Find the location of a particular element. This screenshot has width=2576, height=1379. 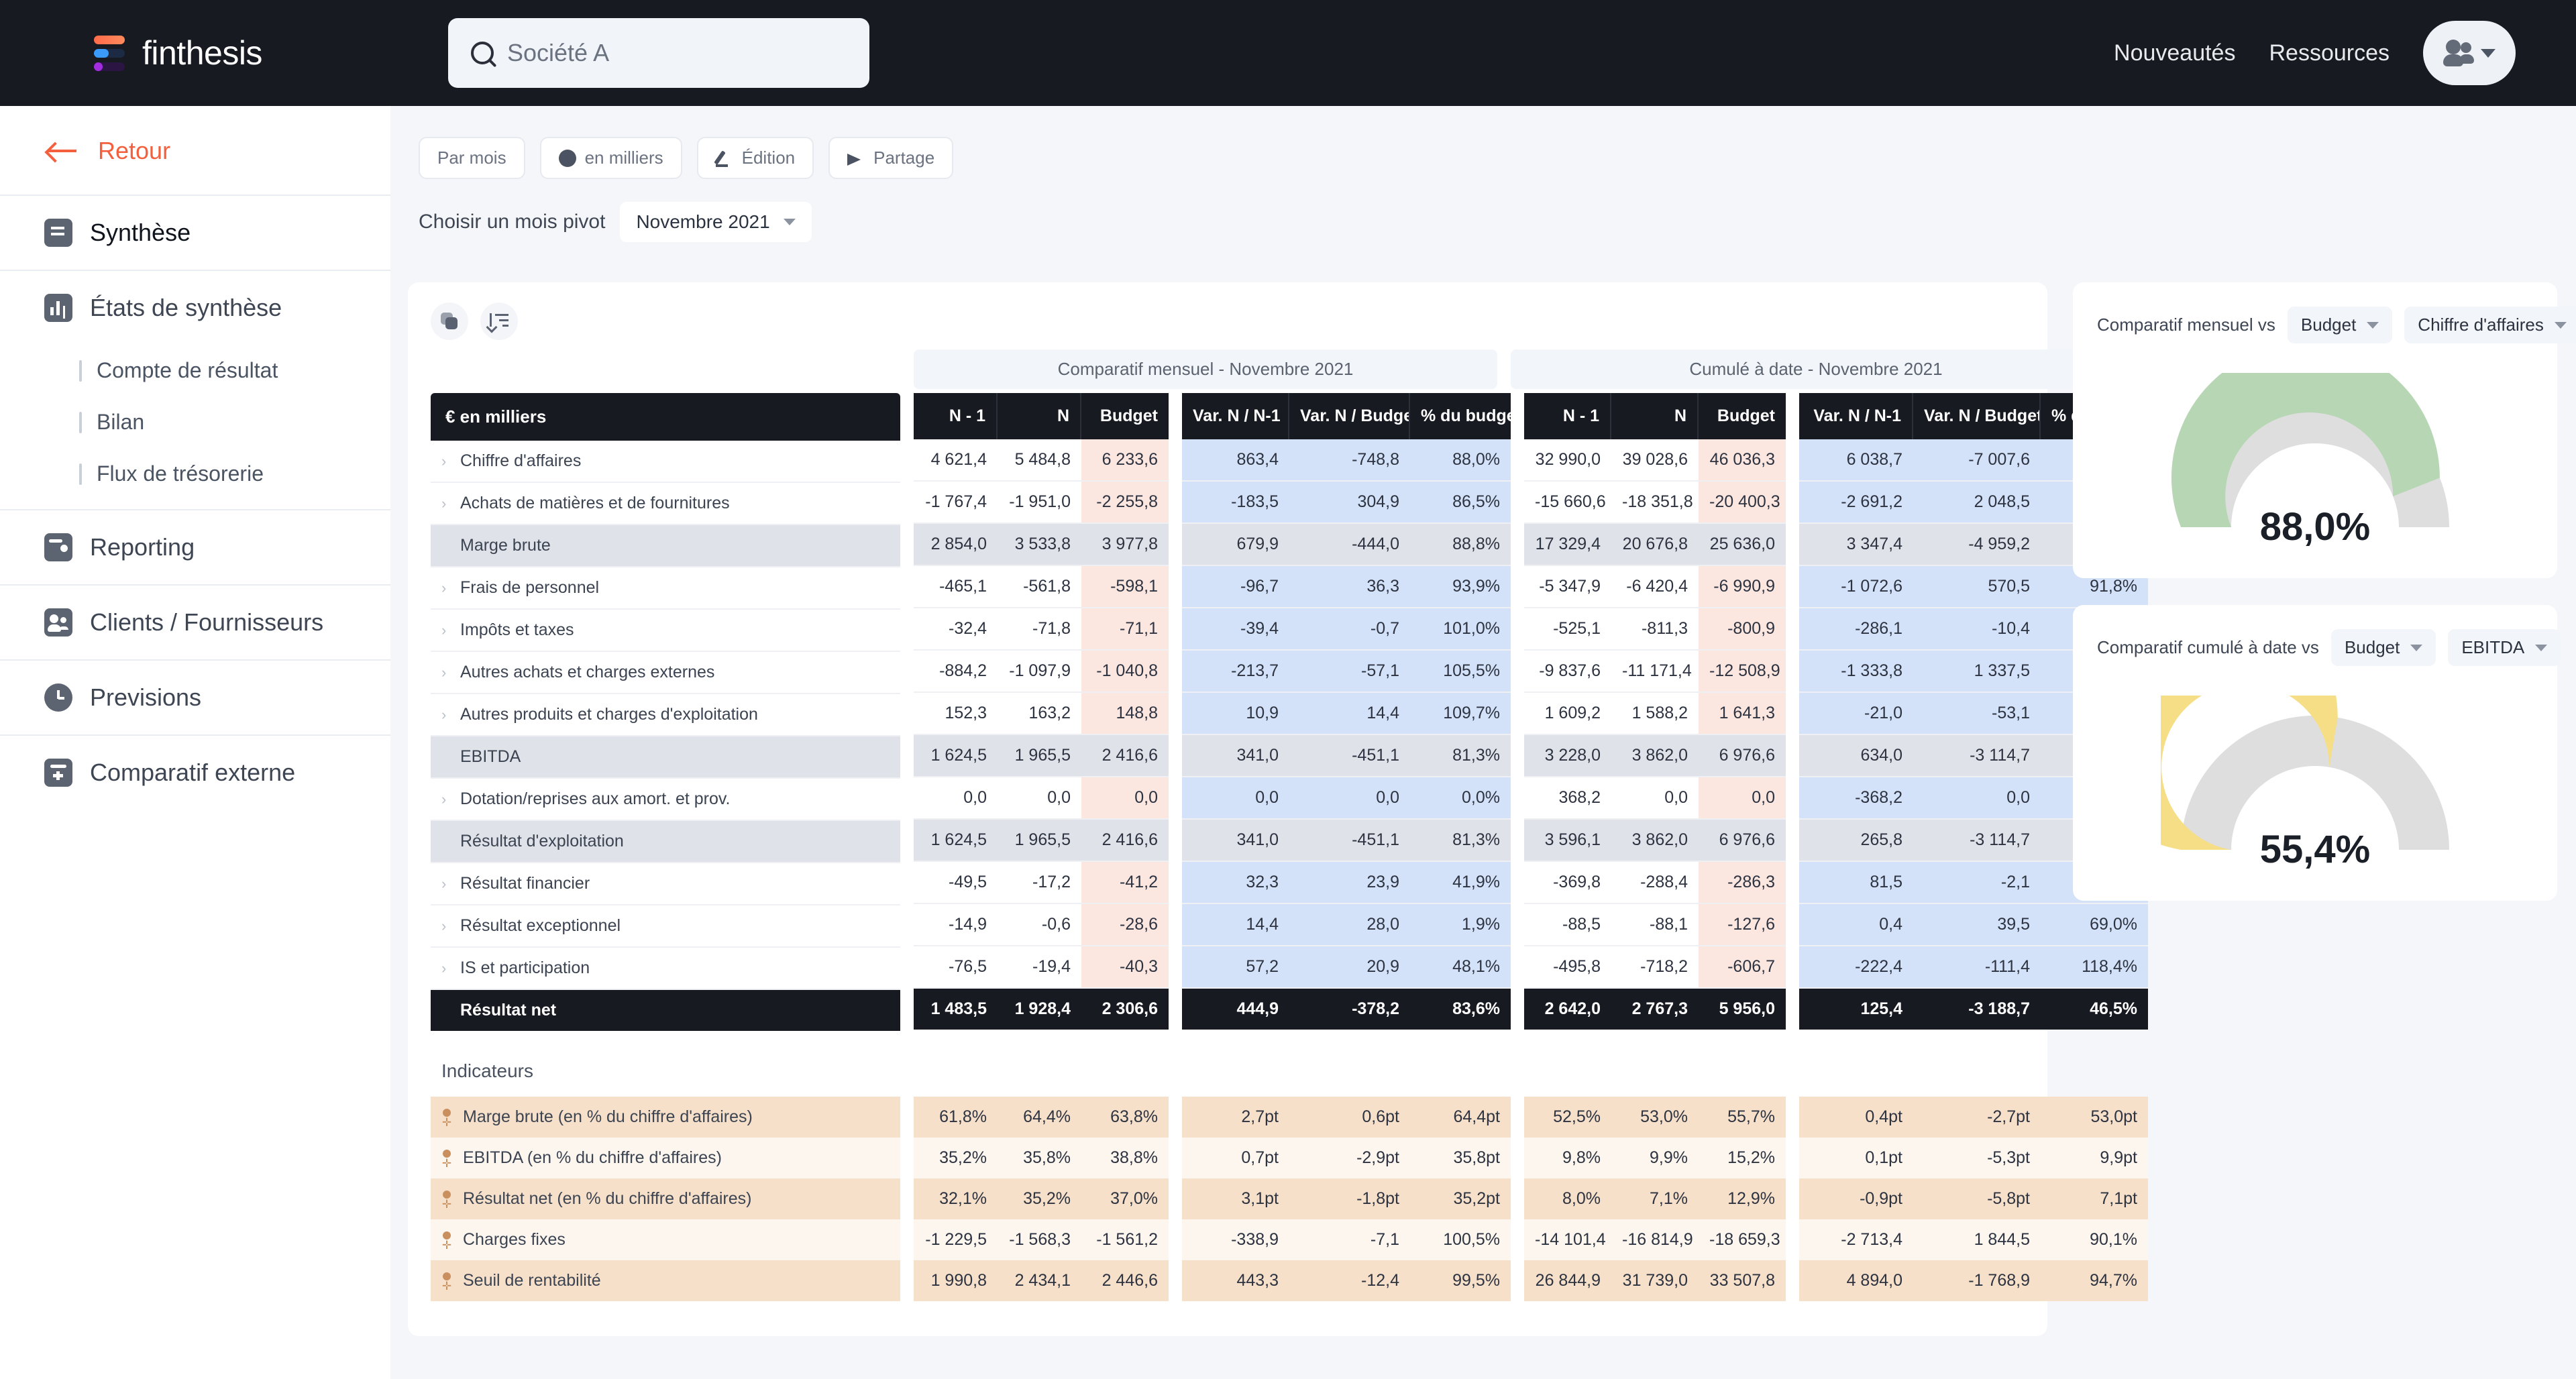

column-header: % du budget is located at coordinates (1460, 416).